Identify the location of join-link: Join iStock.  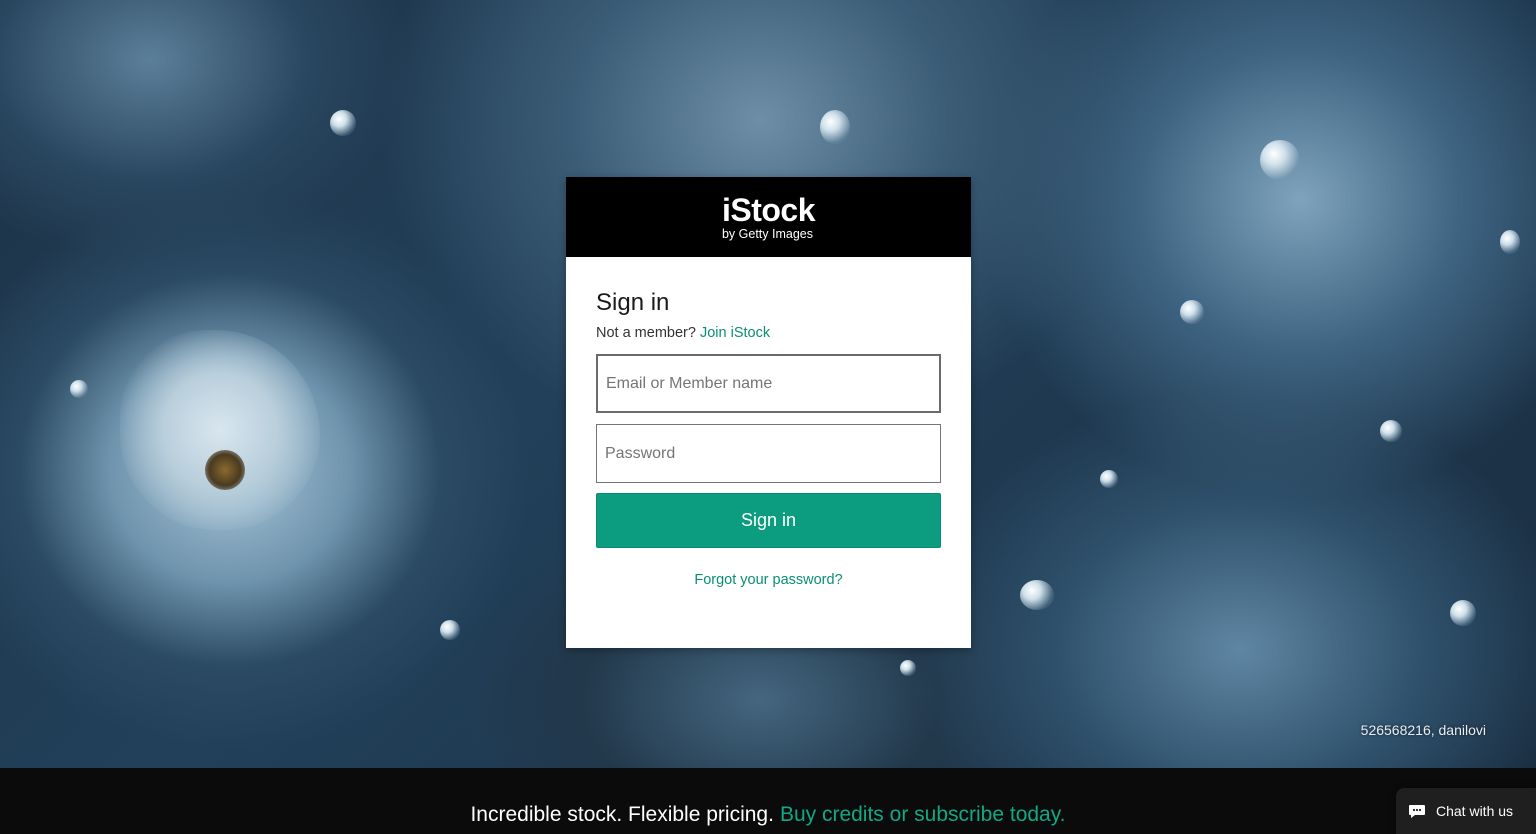
(735, 333).